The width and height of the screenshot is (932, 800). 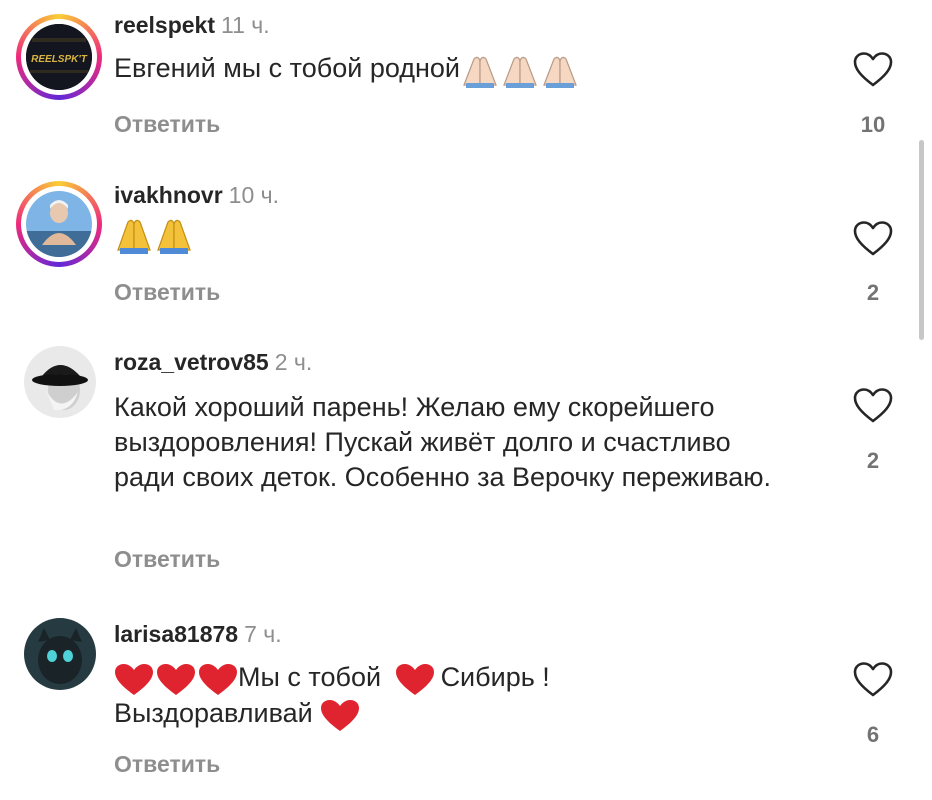 What do you see at coordinates (164, 25) in the screenshot?
I see `username: reelspekt` at bounding box center [164, 25].